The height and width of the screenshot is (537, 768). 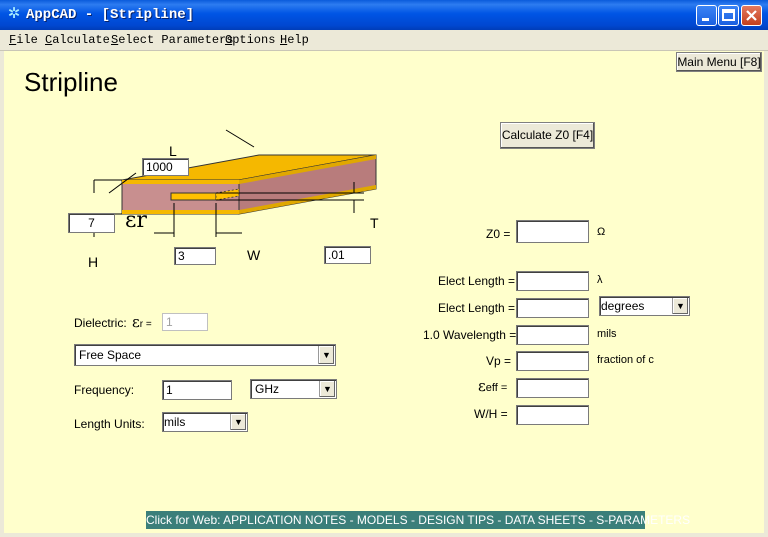 What do you see at coordinates (165, 167) in the screenshot?
I see `length-l-input: 1000` at bounding box center [165, 167].